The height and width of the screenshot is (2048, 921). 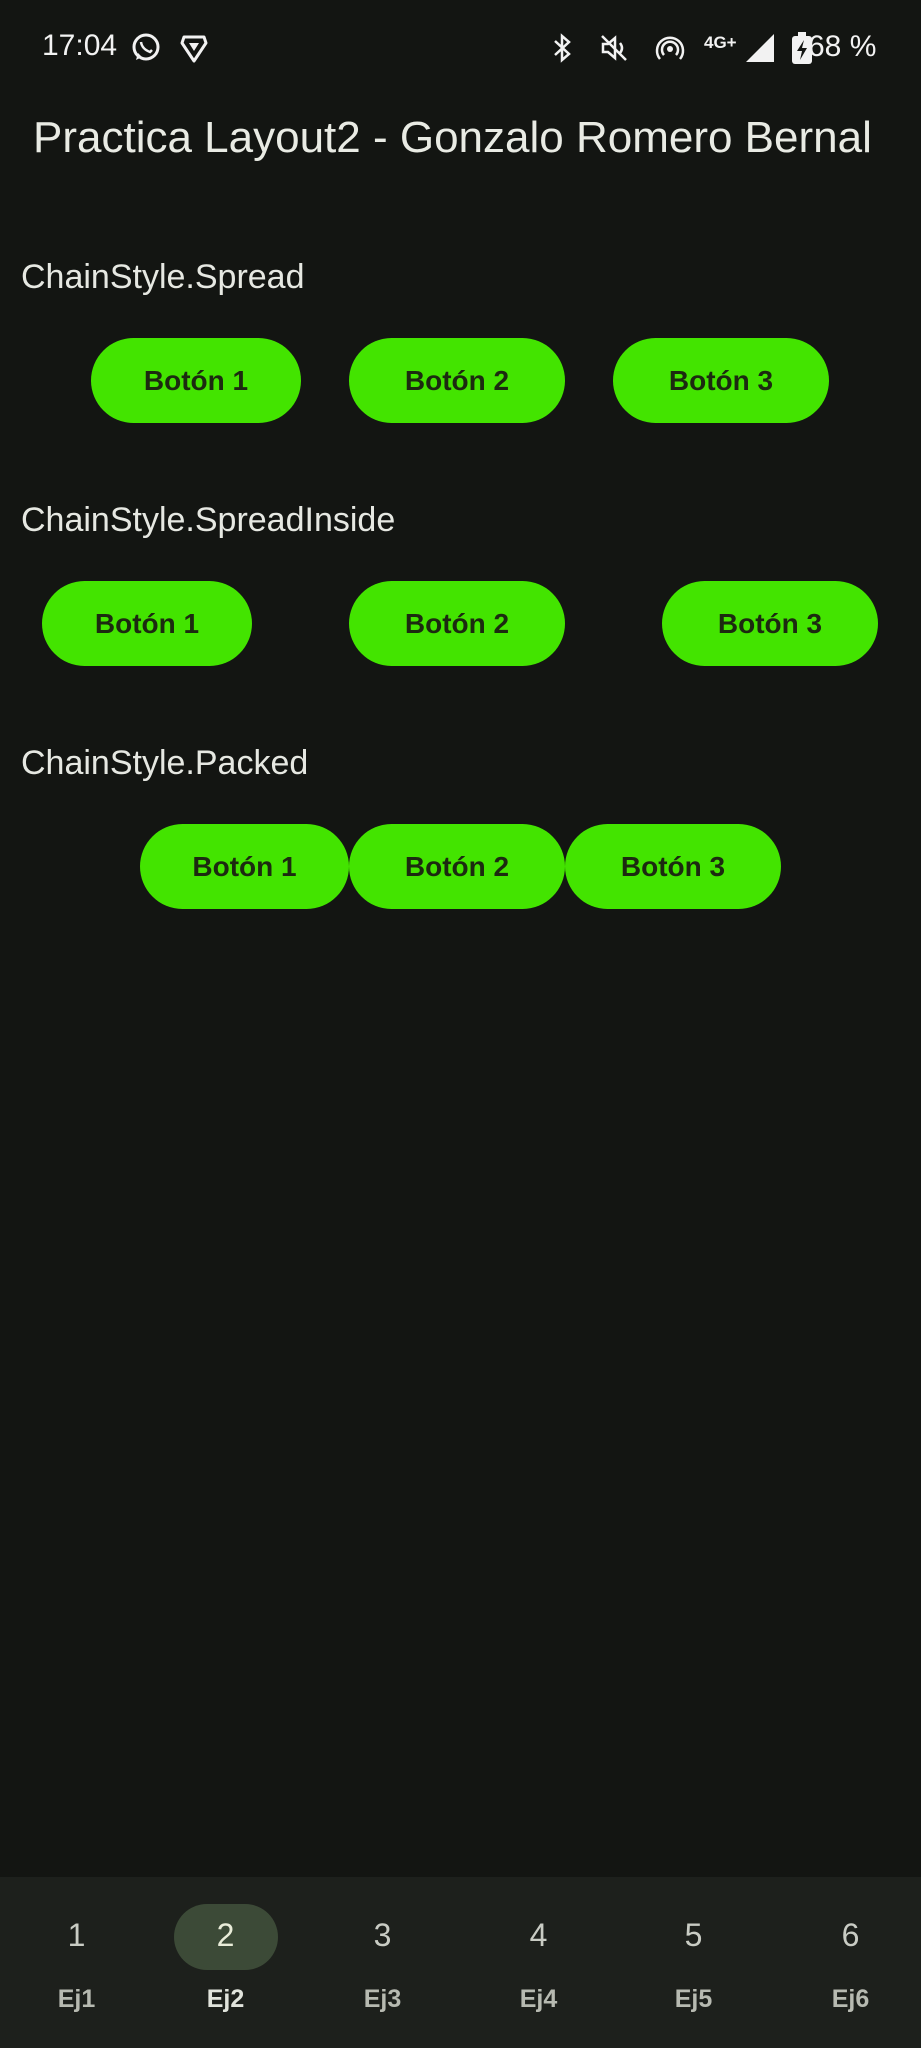 I want to click on nav-label: Ej4, so click(x=538, y=1999).